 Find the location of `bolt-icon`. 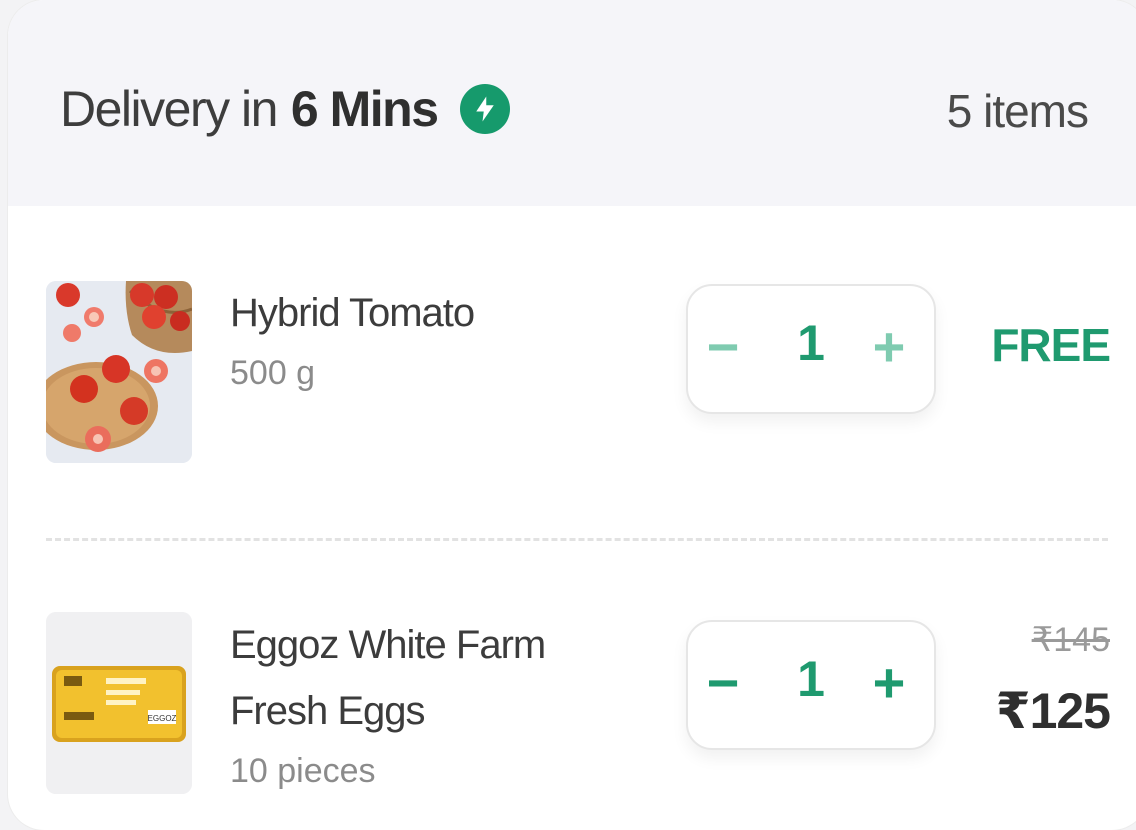

bolt-icon is located at coordinates (484, 109).